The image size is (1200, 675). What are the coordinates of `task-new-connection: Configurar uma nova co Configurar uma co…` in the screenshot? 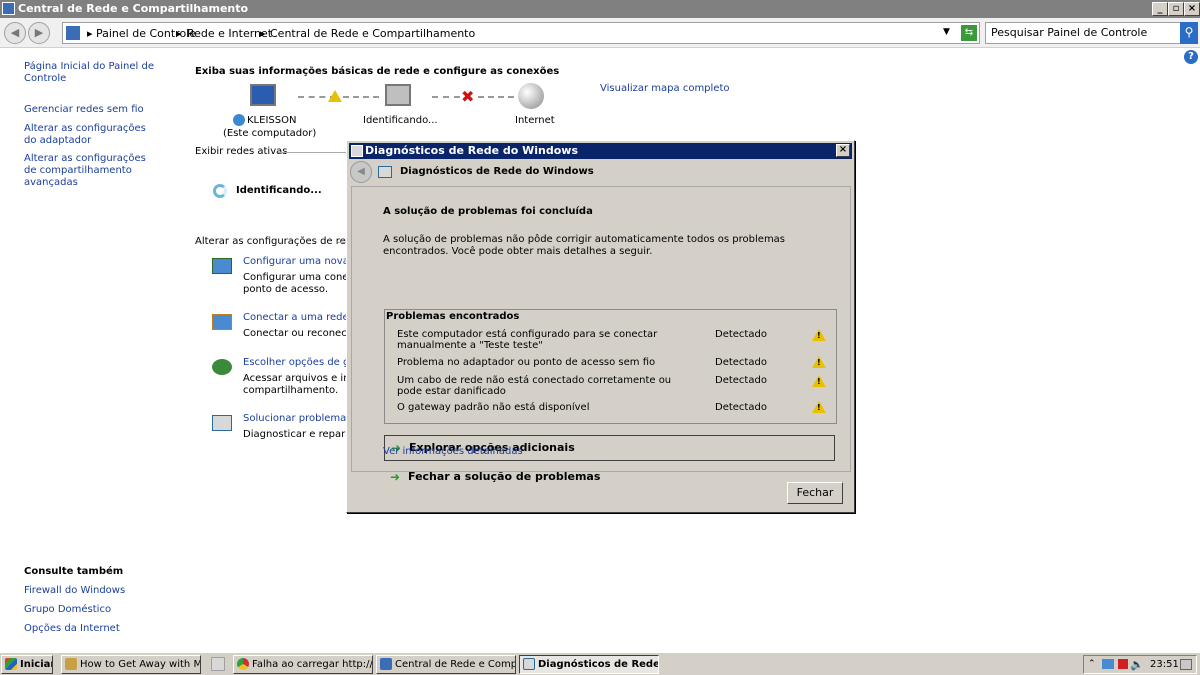 It's located at (289, 276).